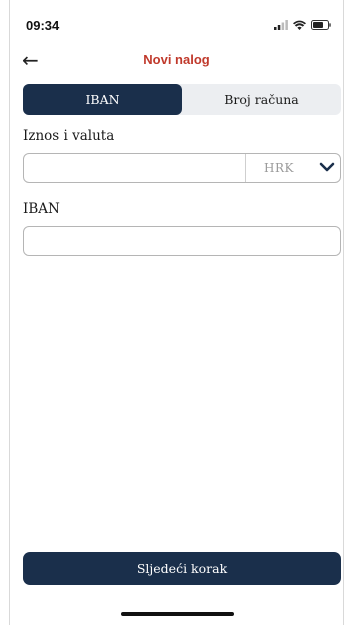 The height and width of the screenshot is (625, 353). I want to click on wifi-icon, so click(299, 25).